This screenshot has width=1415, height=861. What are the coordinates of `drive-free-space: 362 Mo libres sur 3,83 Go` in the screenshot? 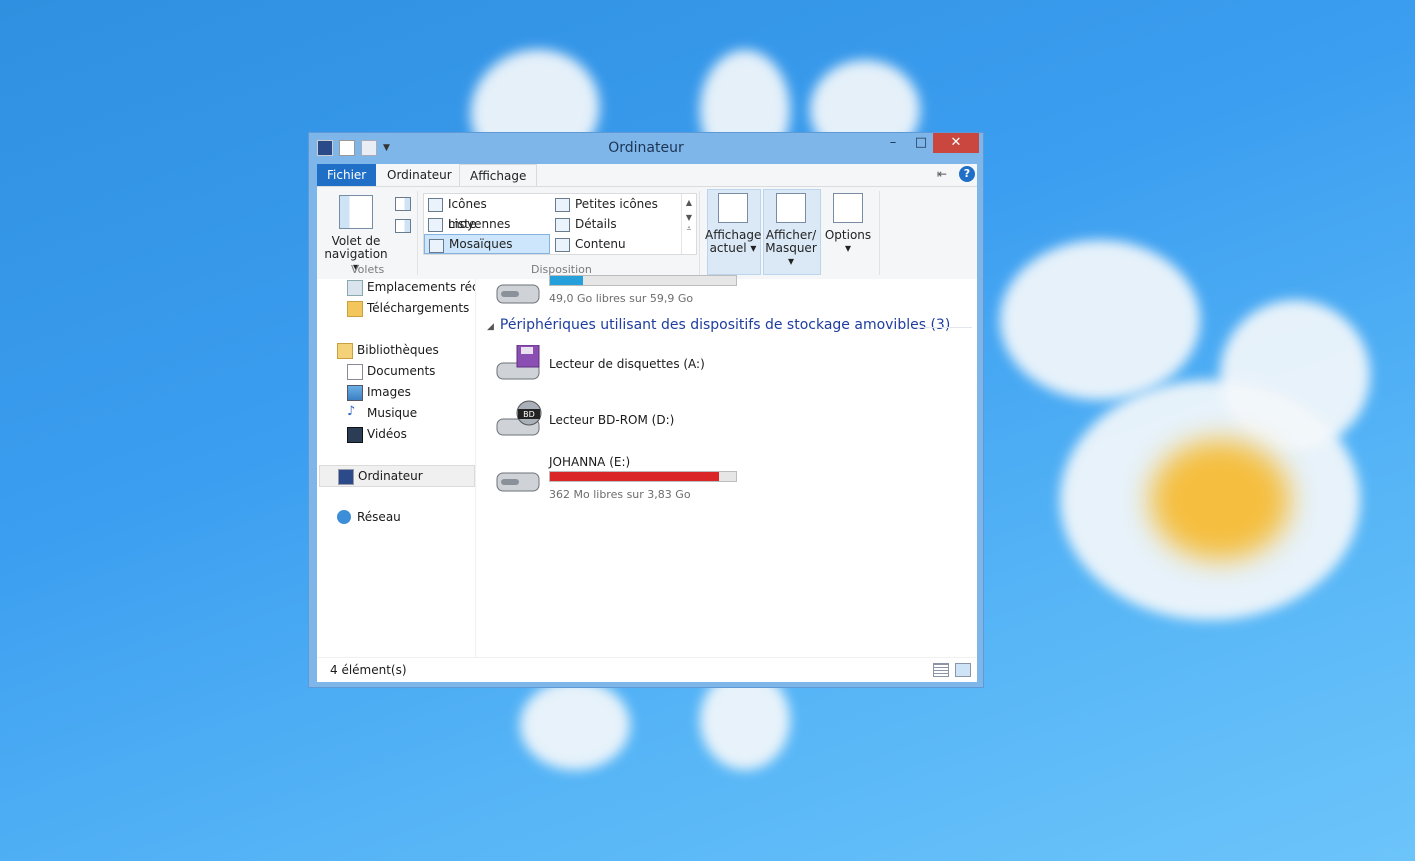 It's located at (620, 494).